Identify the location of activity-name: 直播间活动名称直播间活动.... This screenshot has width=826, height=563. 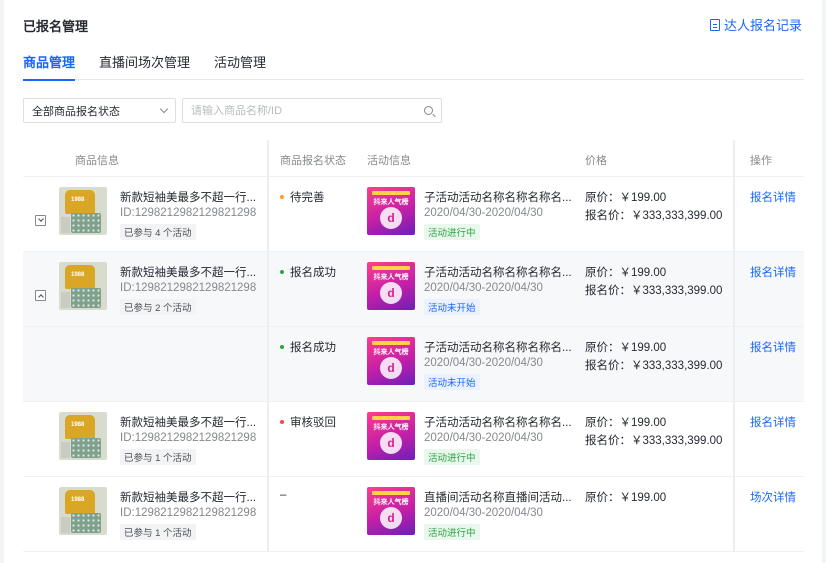
(498, 498).